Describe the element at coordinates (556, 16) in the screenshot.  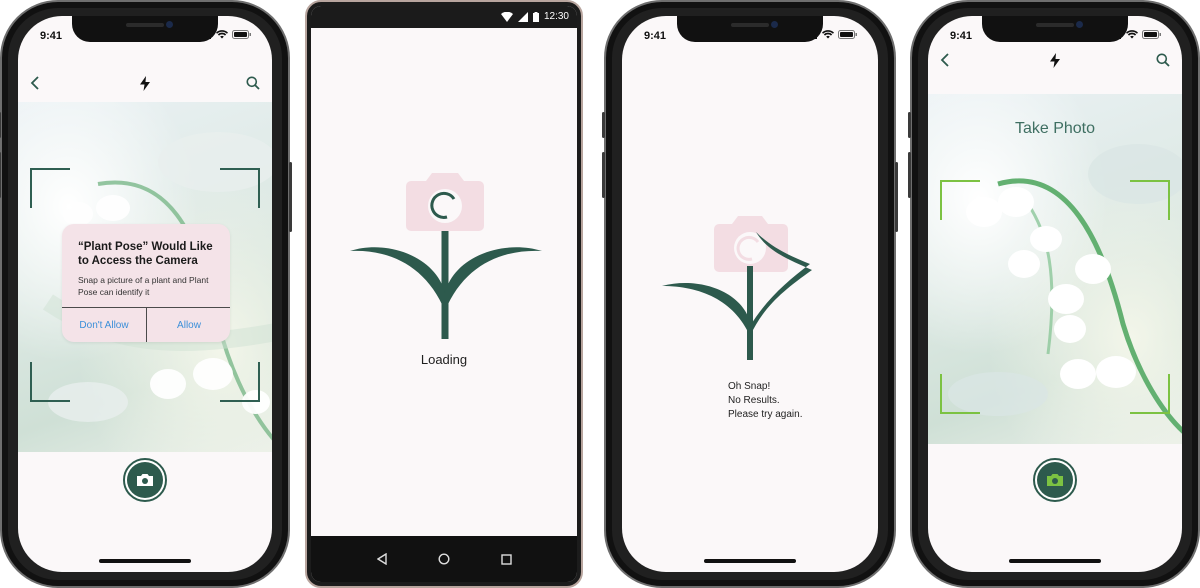
I see `status-time: 12:30` at that location.